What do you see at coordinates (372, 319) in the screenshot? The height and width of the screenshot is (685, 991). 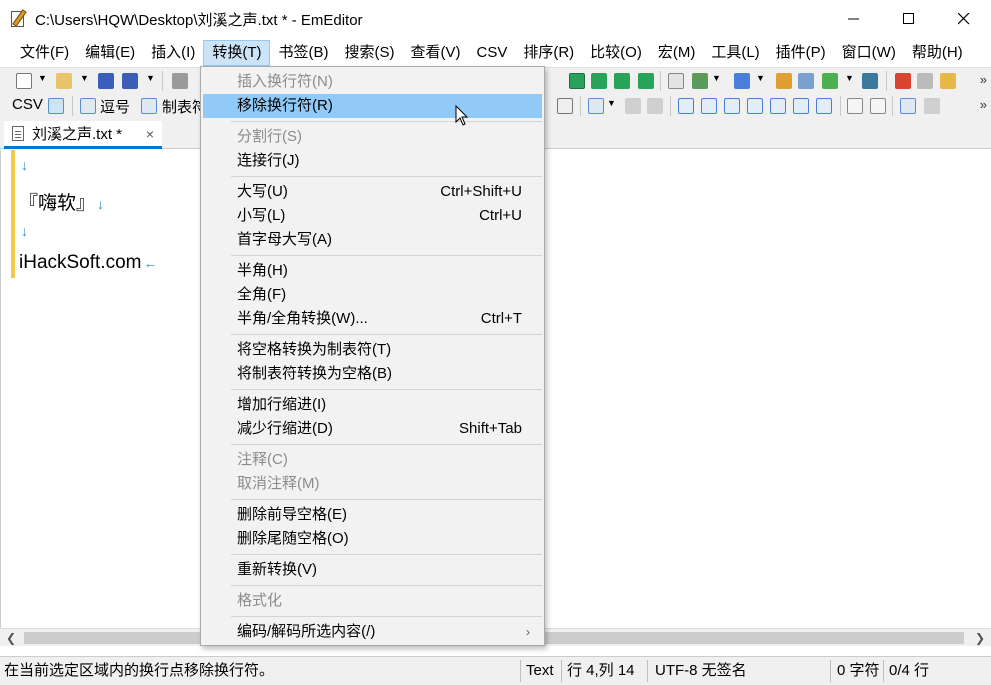 I see `menu-width-convert: 半角/全角转换(W)... Ctrl+T` at bounding box center [372, 319].